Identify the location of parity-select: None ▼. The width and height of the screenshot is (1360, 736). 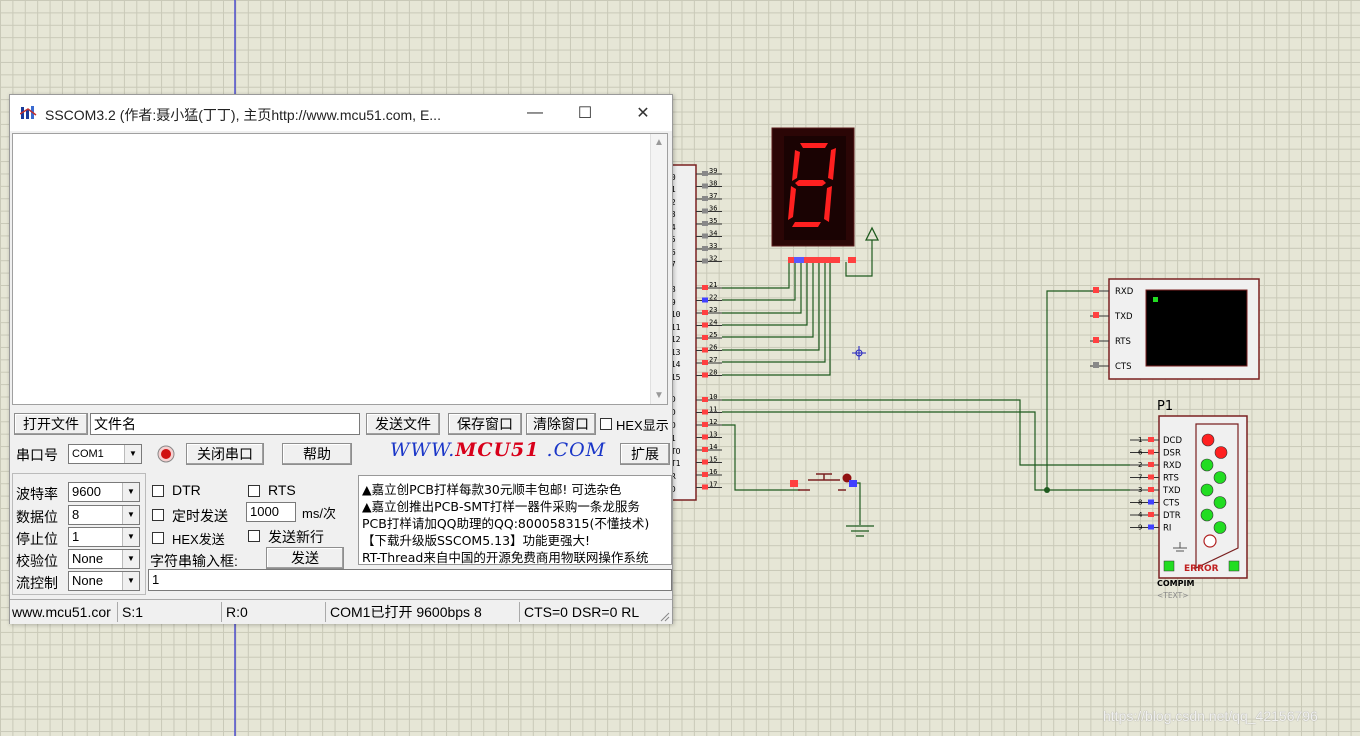
(104, 559).